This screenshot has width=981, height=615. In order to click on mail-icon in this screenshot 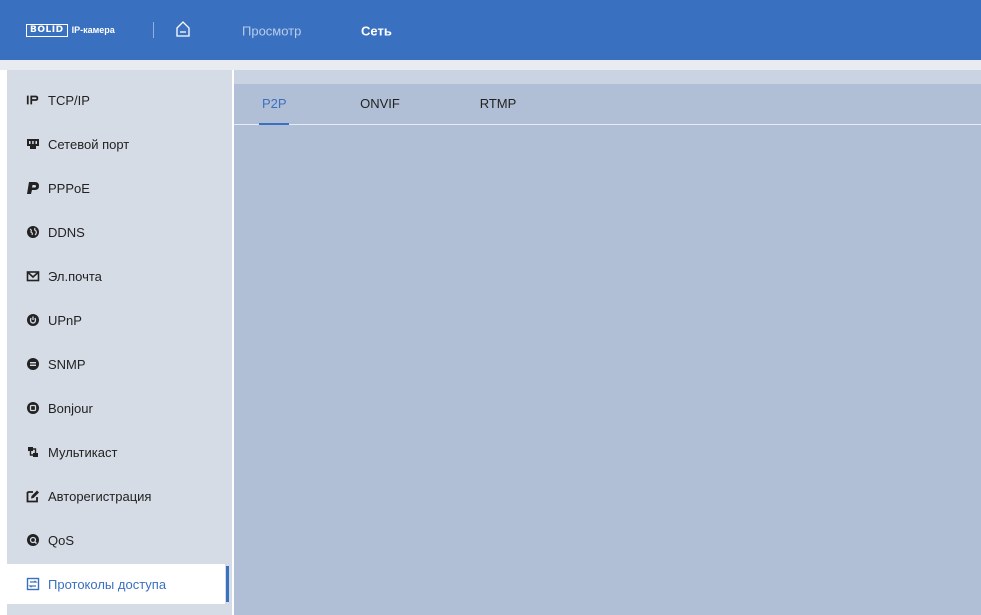, I will do `click(33, 276)`.